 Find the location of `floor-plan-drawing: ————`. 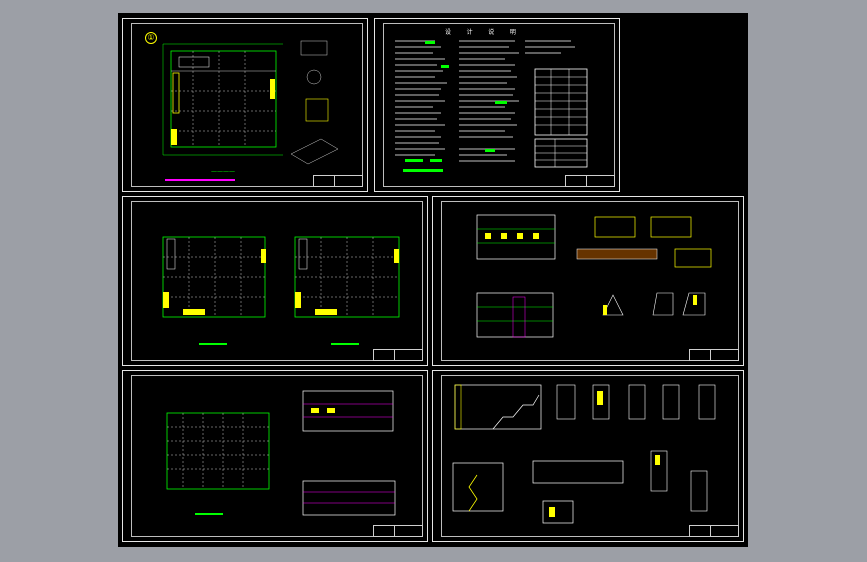

floor-plan-drawing: ———— is located at coordinates (250, 110).